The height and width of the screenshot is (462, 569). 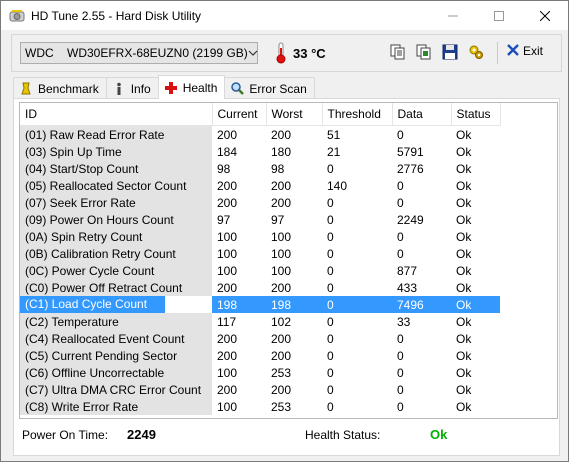 What do you see at coordinates (65, 435) in the screenshot?
I see `power-on-time-label: Power On Time:` at bounding box center [65, 435].